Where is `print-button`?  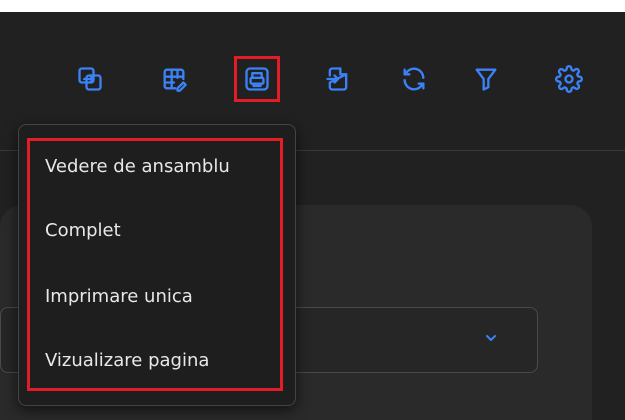 print-button is located at coordinates (257, 79).